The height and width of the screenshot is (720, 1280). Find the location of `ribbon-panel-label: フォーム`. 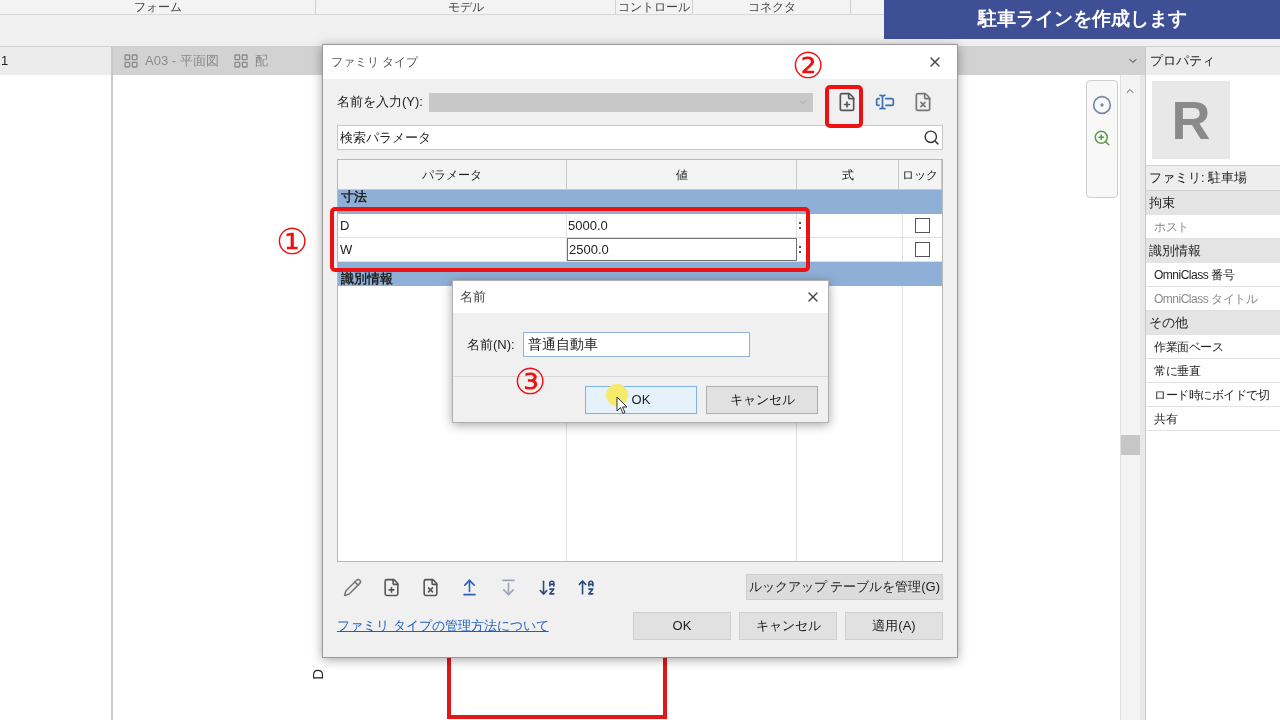

ribbon-panel-label: フォーム is located at coordinates (158, 7).